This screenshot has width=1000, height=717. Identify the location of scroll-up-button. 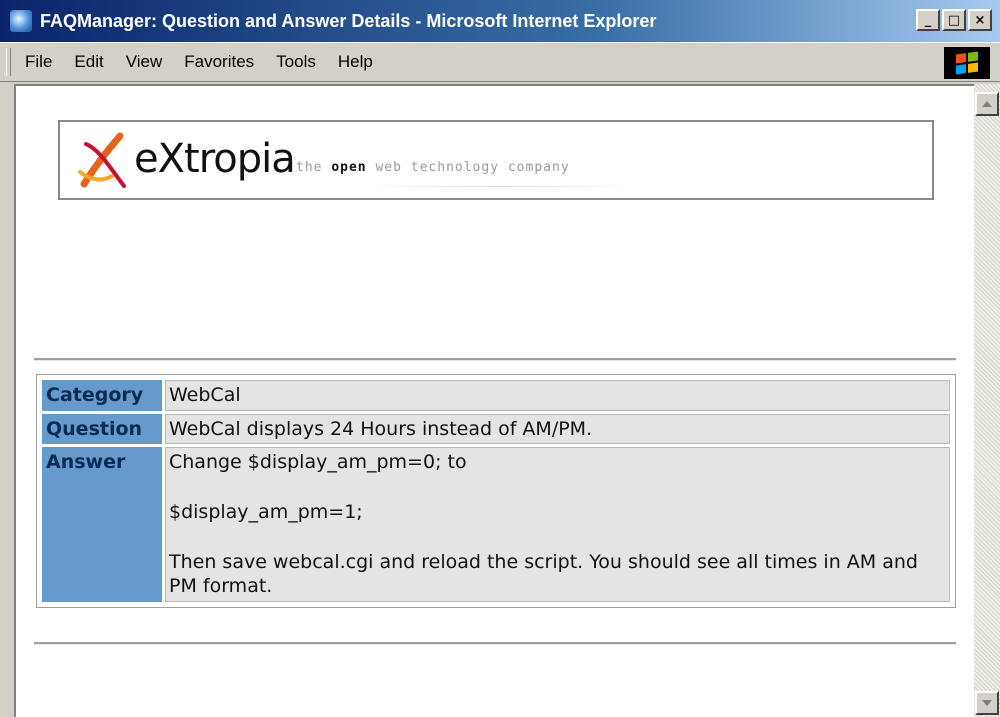
(987, 104).